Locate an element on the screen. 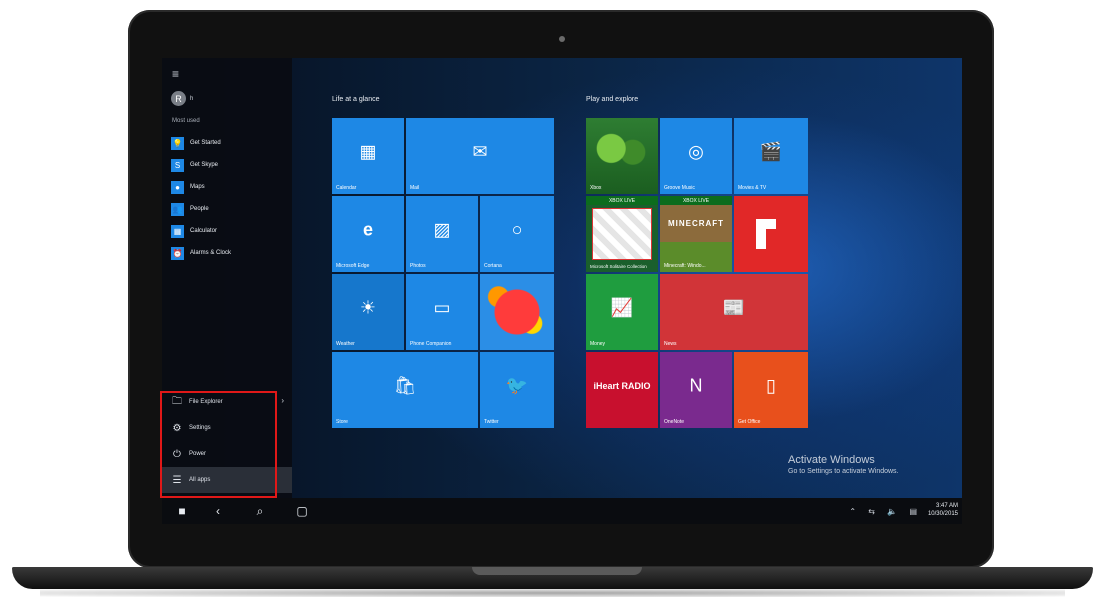 The image size is (1105, 603). user-account: R h is located at coordinates (182, 98).